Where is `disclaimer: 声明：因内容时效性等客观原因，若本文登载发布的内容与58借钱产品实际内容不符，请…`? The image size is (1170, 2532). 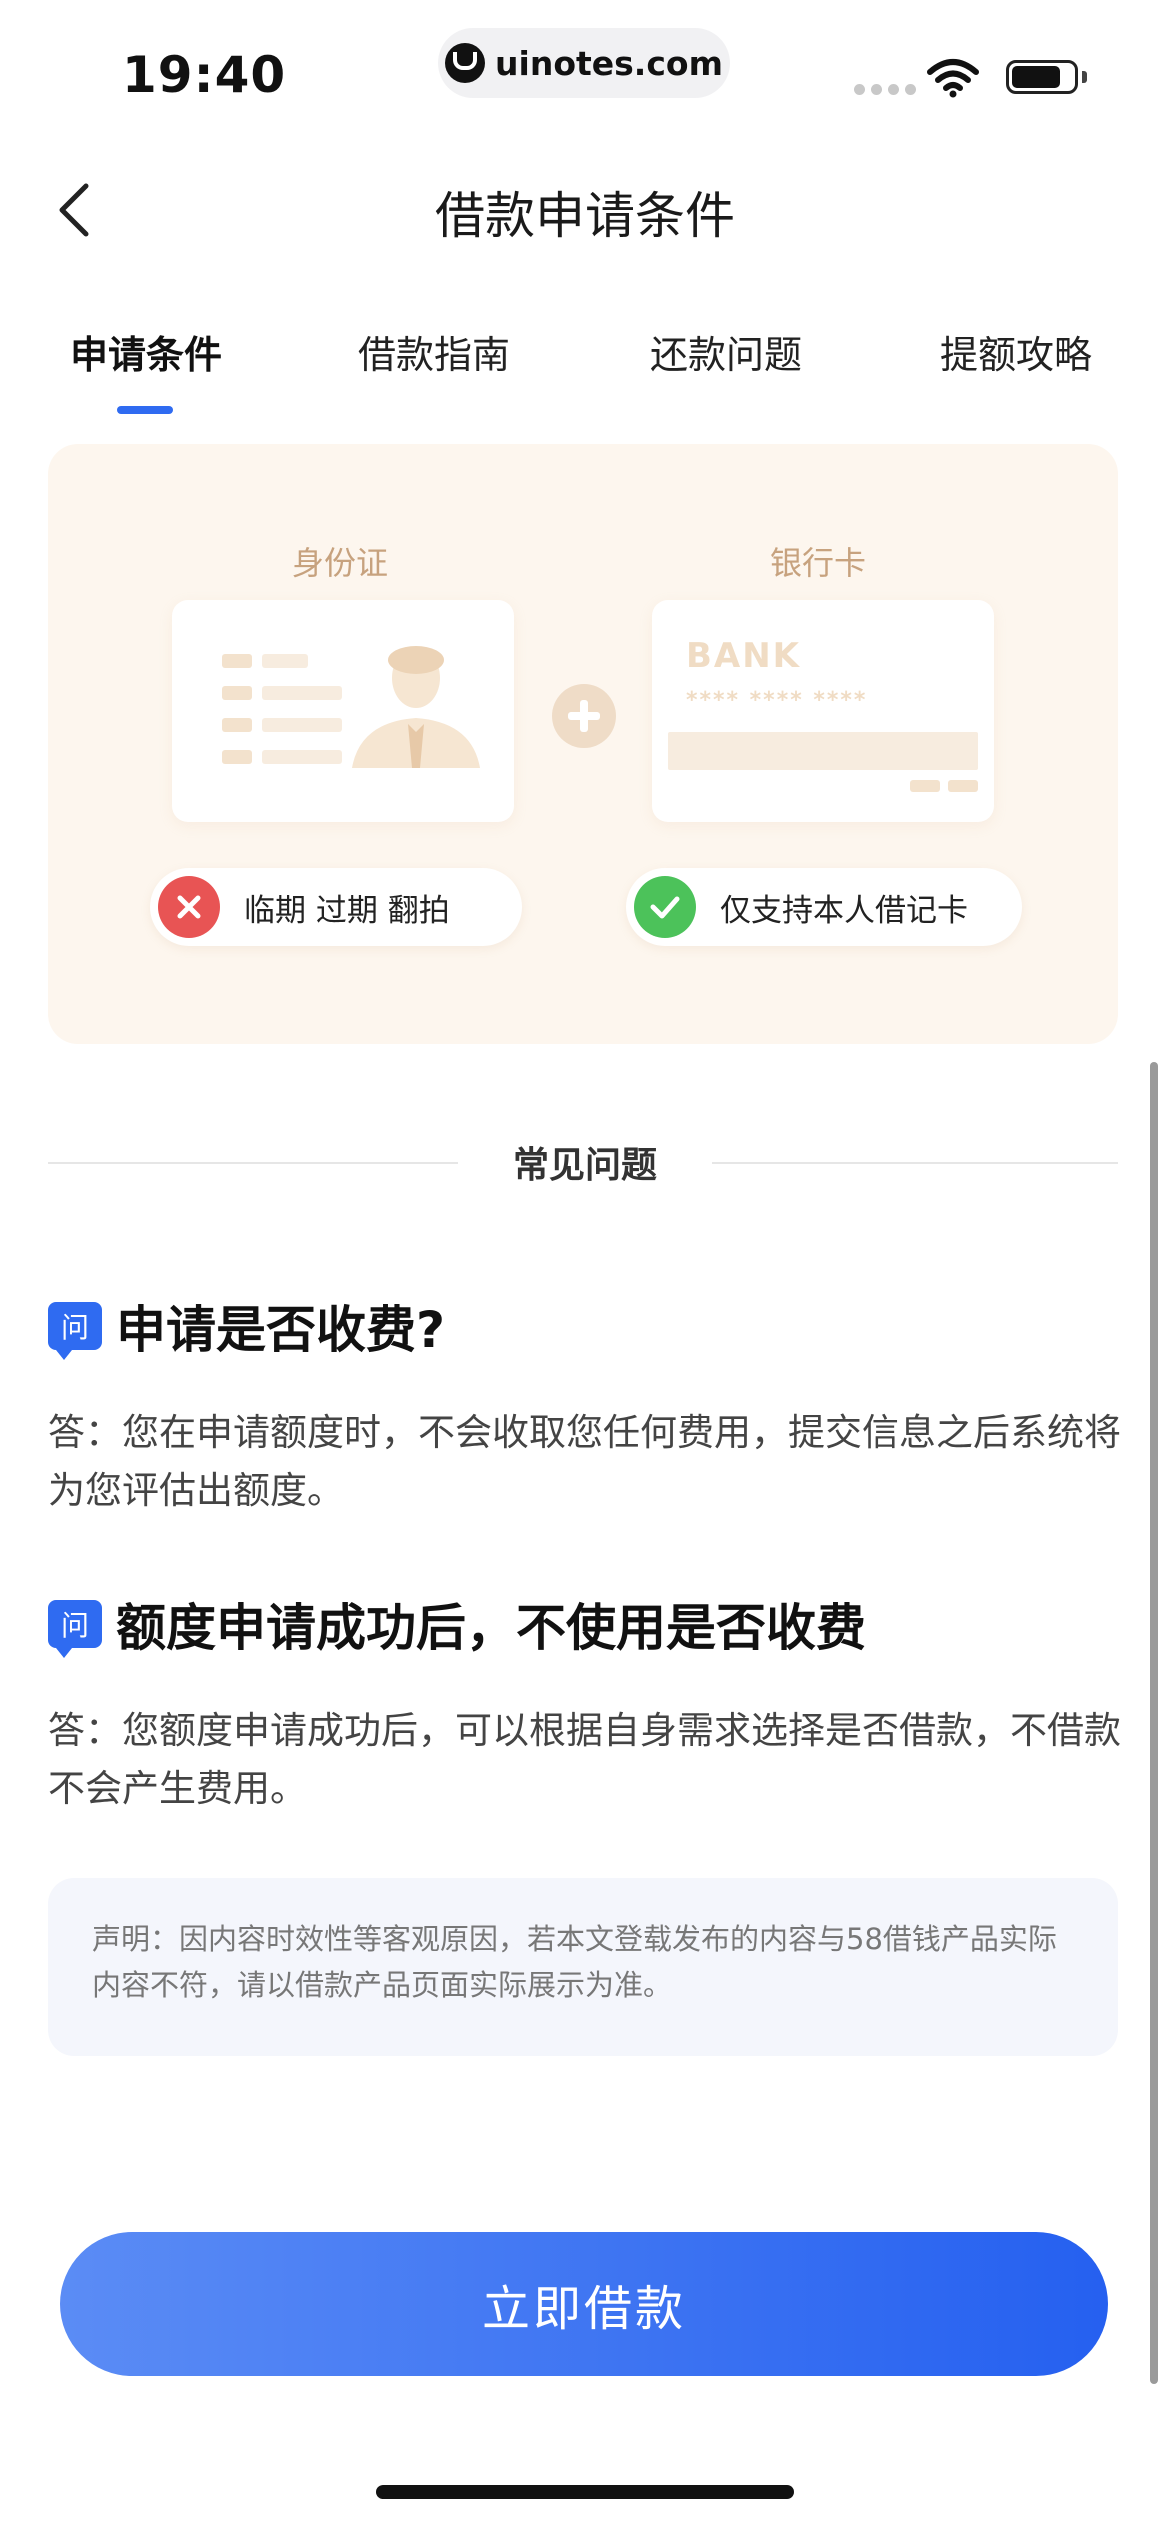 disclaimer: 声明：因内容时效性等客观原因，若本文登载发布的内容与58借钱产品实际内容不符，请… is located at coordinates (583, 1967).